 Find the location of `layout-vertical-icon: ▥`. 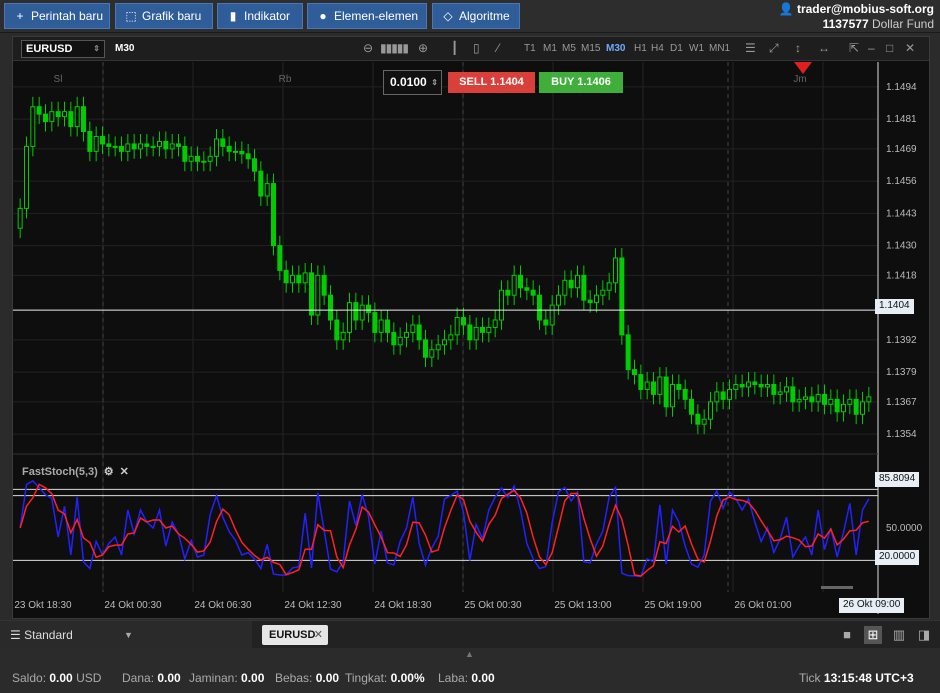

layout-vertical-icon: ▥ is located at coordinates (899, 635).